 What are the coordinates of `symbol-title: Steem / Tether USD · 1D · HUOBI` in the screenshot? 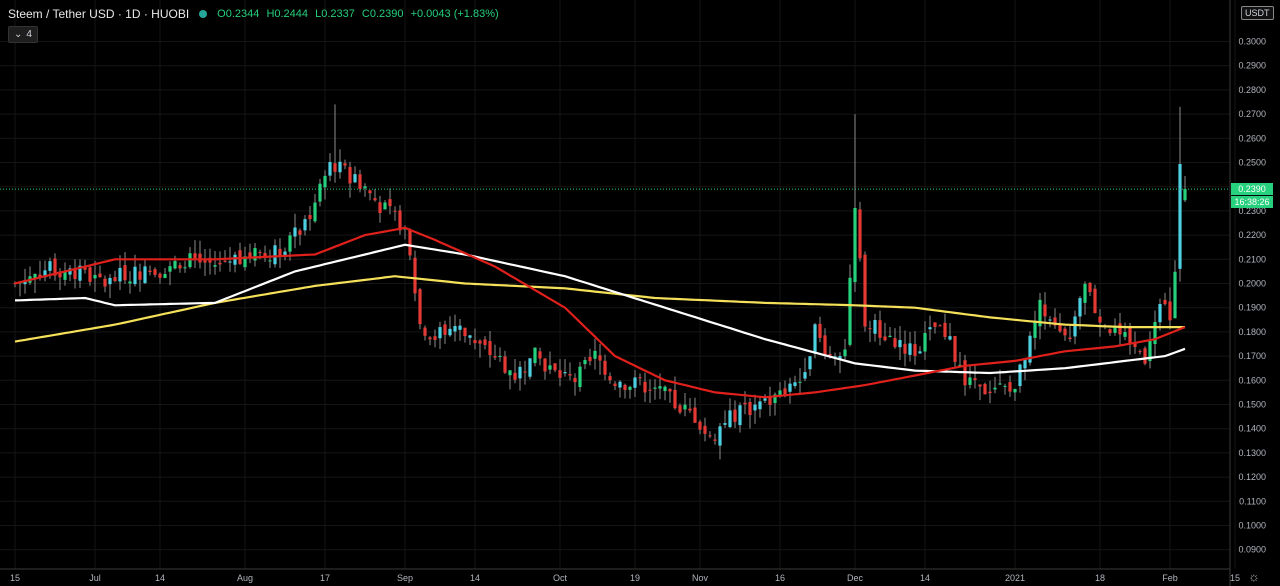 It's located at (98, 14).